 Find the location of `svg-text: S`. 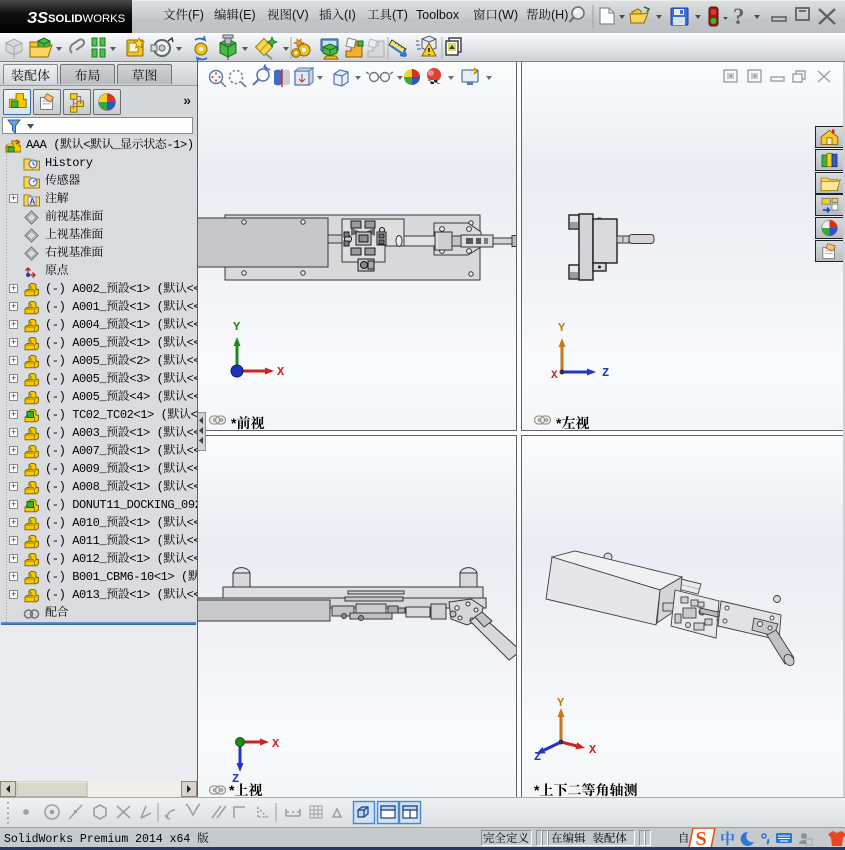

svg-text: S is located at coordinates (701, 838).